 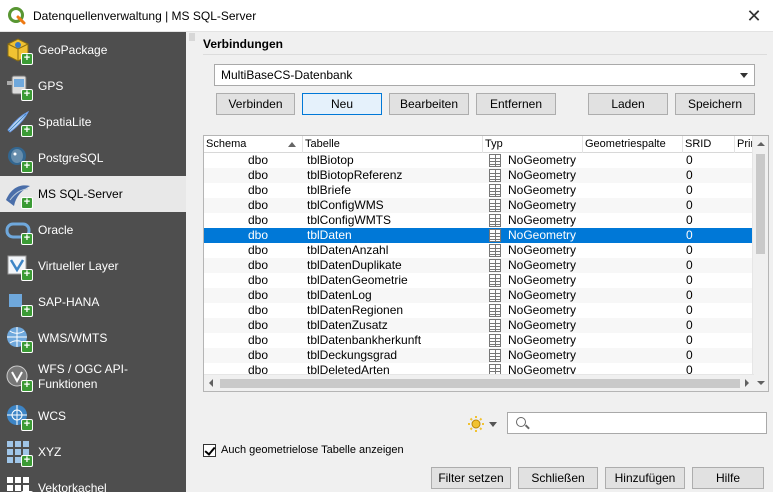 What do you see at coordinates (93, 122) in the screenshot?
I see `sidebar-item-spatialite: + SpatiaLite` at bounding box center [93, 122].